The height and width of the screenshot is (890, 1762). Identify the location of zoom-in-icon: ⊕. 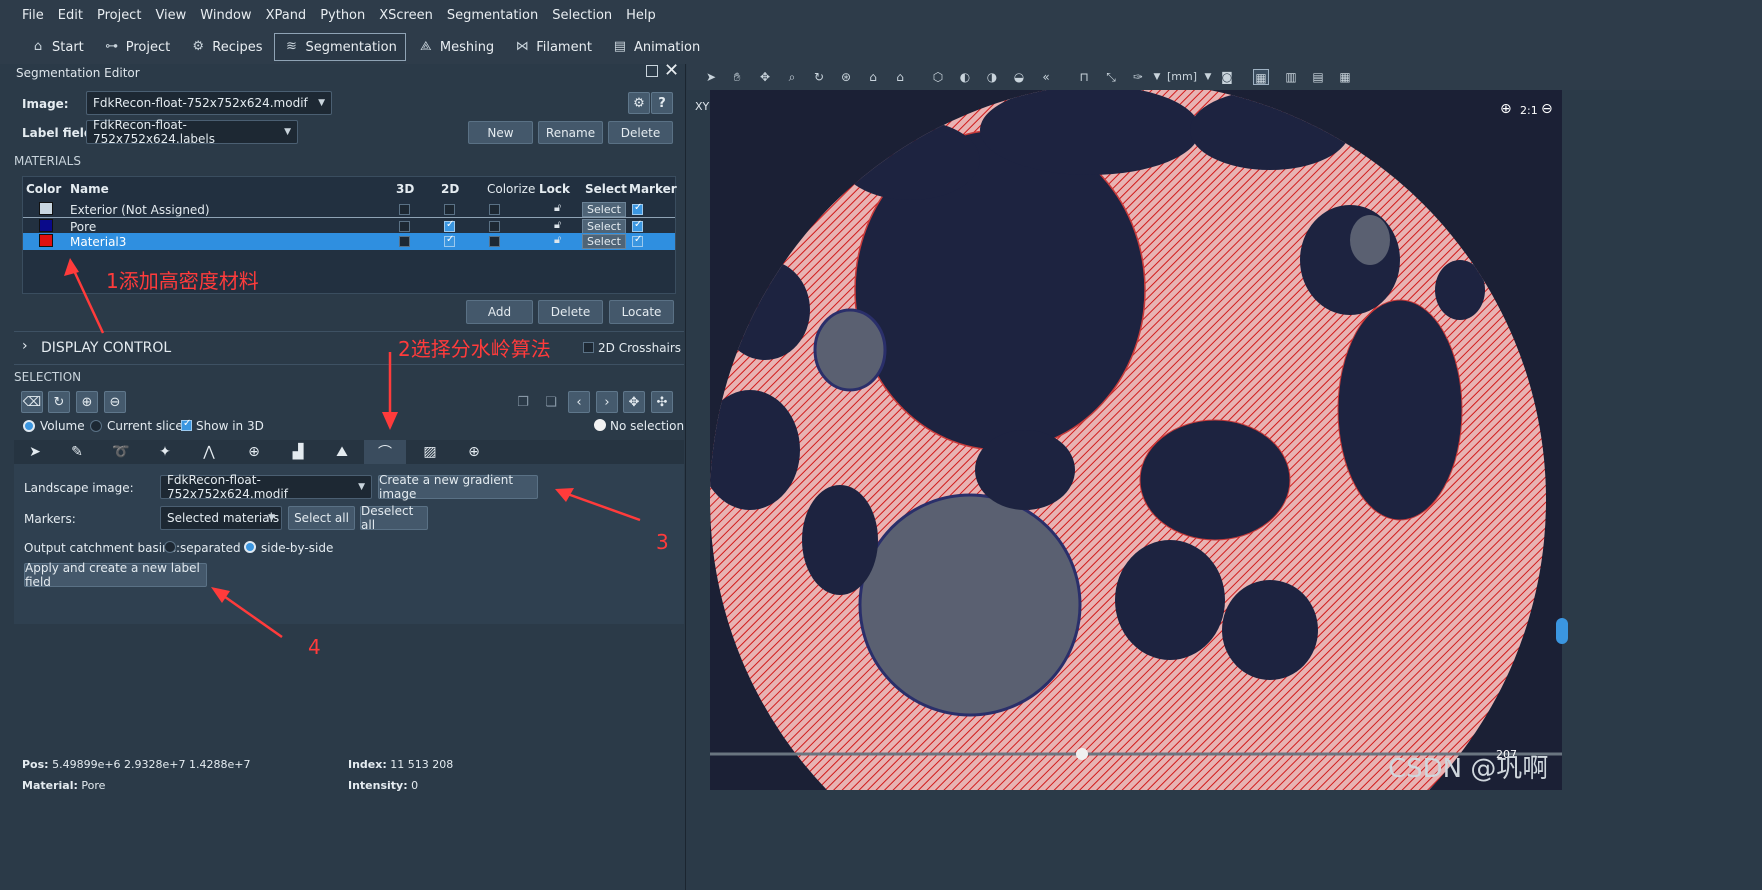
(1506, 109).